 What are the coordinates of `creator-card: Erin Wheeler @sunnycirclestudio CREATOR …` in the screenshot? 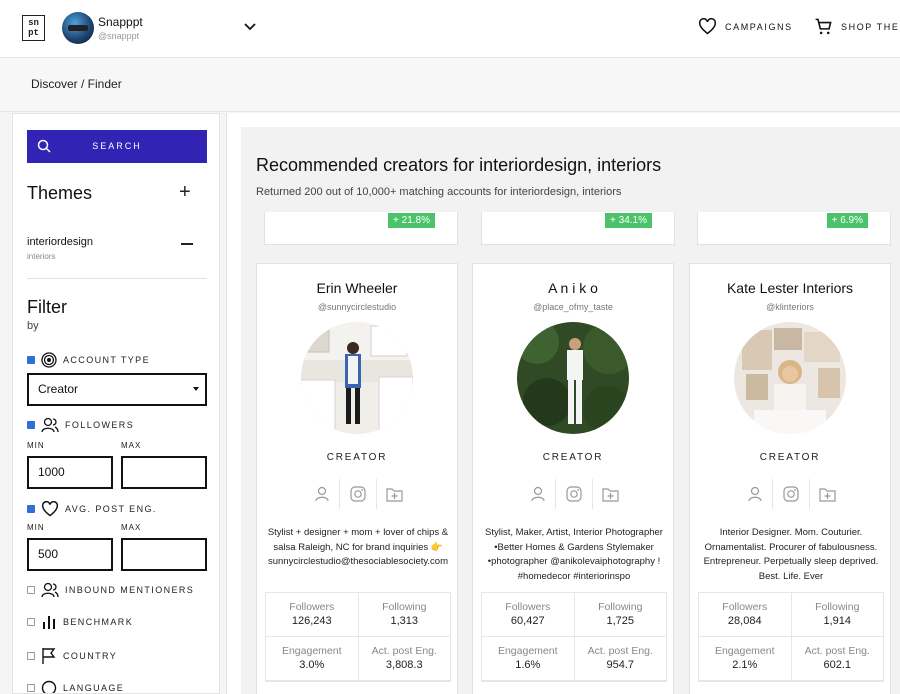 It's located at (357, 478).